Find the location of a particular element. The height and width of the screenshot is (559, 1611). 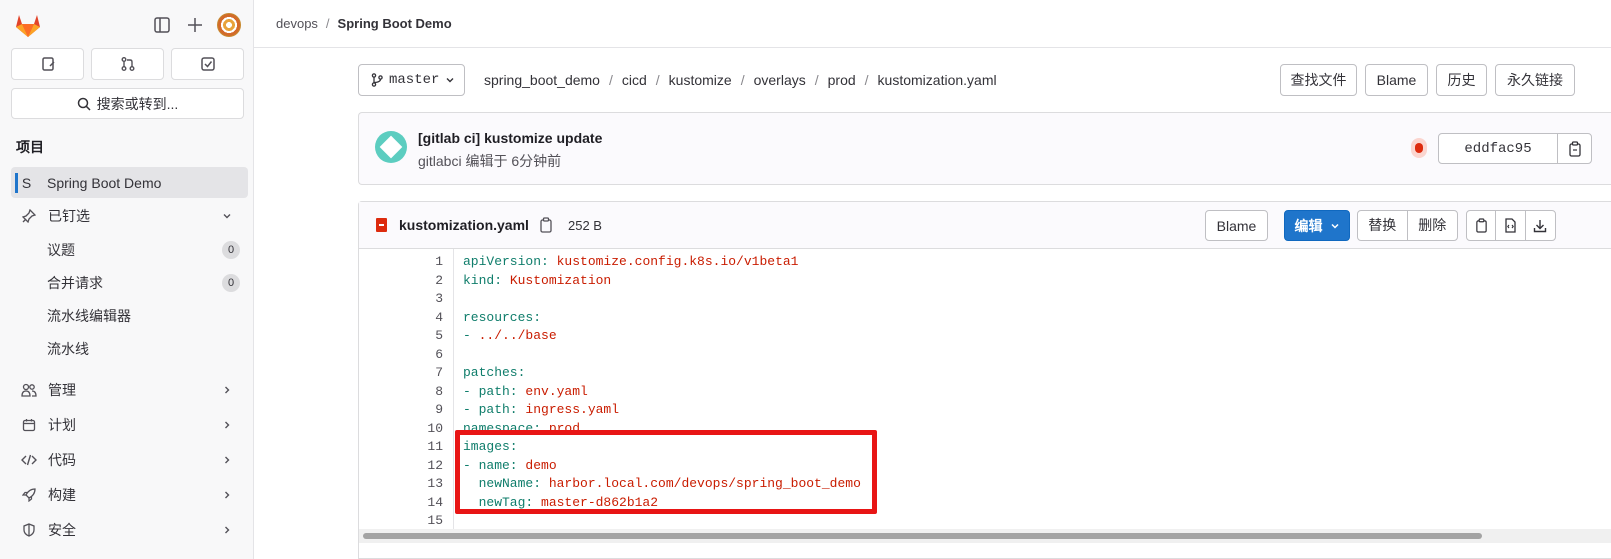

plus-icon is located at coordinates (195, 25).